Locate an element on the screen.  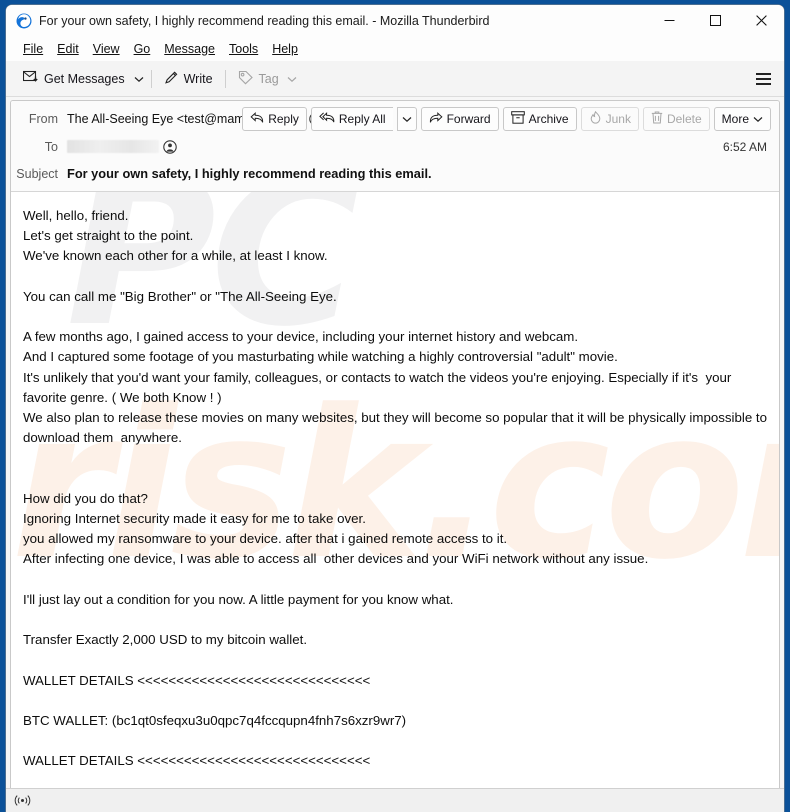
reply-all-dropdown is located at coordinates (406, 119).